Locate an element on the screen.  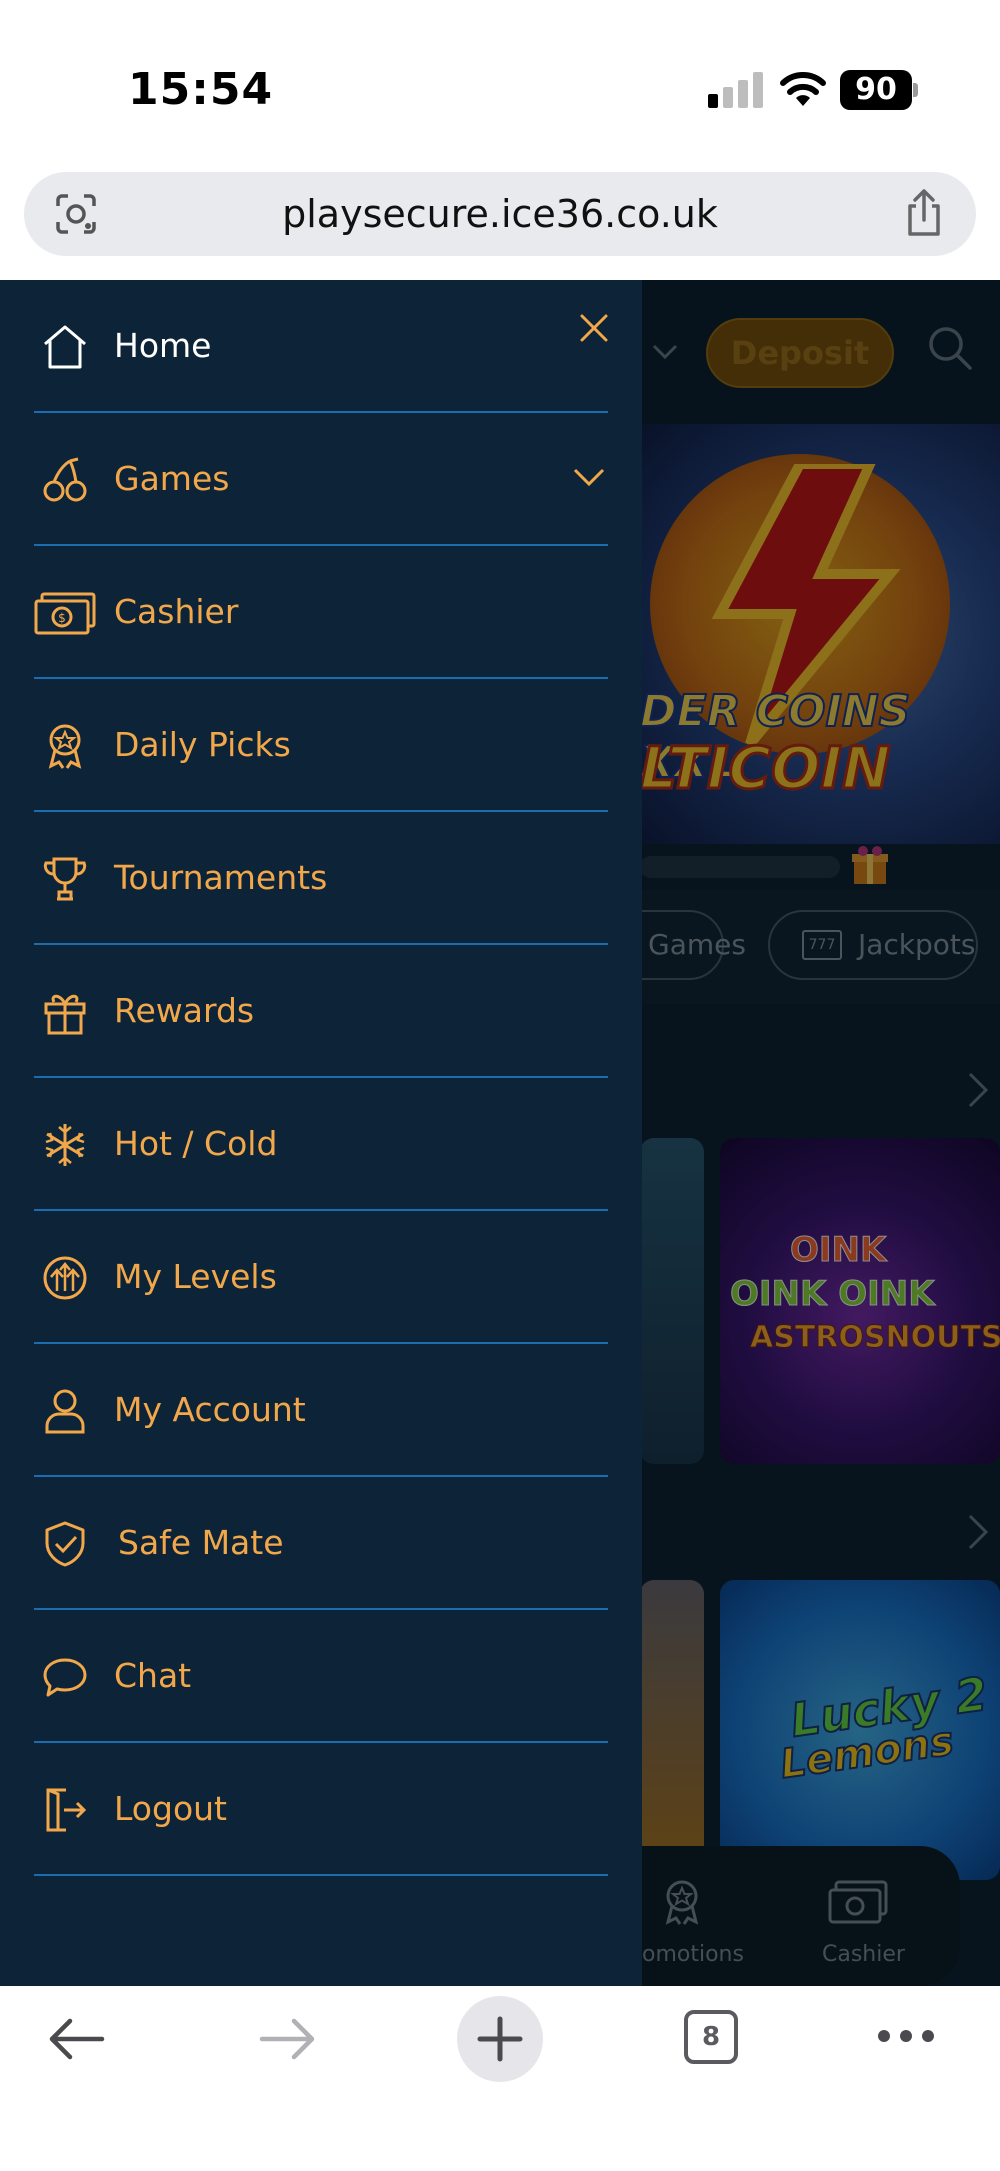
menu-item-label: Cashier is located at coordinates (176, 611).